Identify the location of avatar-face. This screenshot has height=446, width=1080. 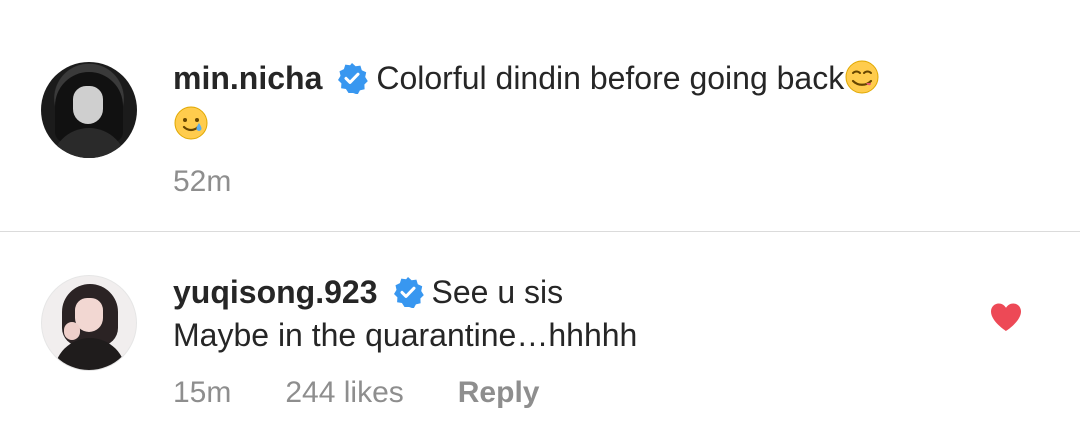
(88, 105).